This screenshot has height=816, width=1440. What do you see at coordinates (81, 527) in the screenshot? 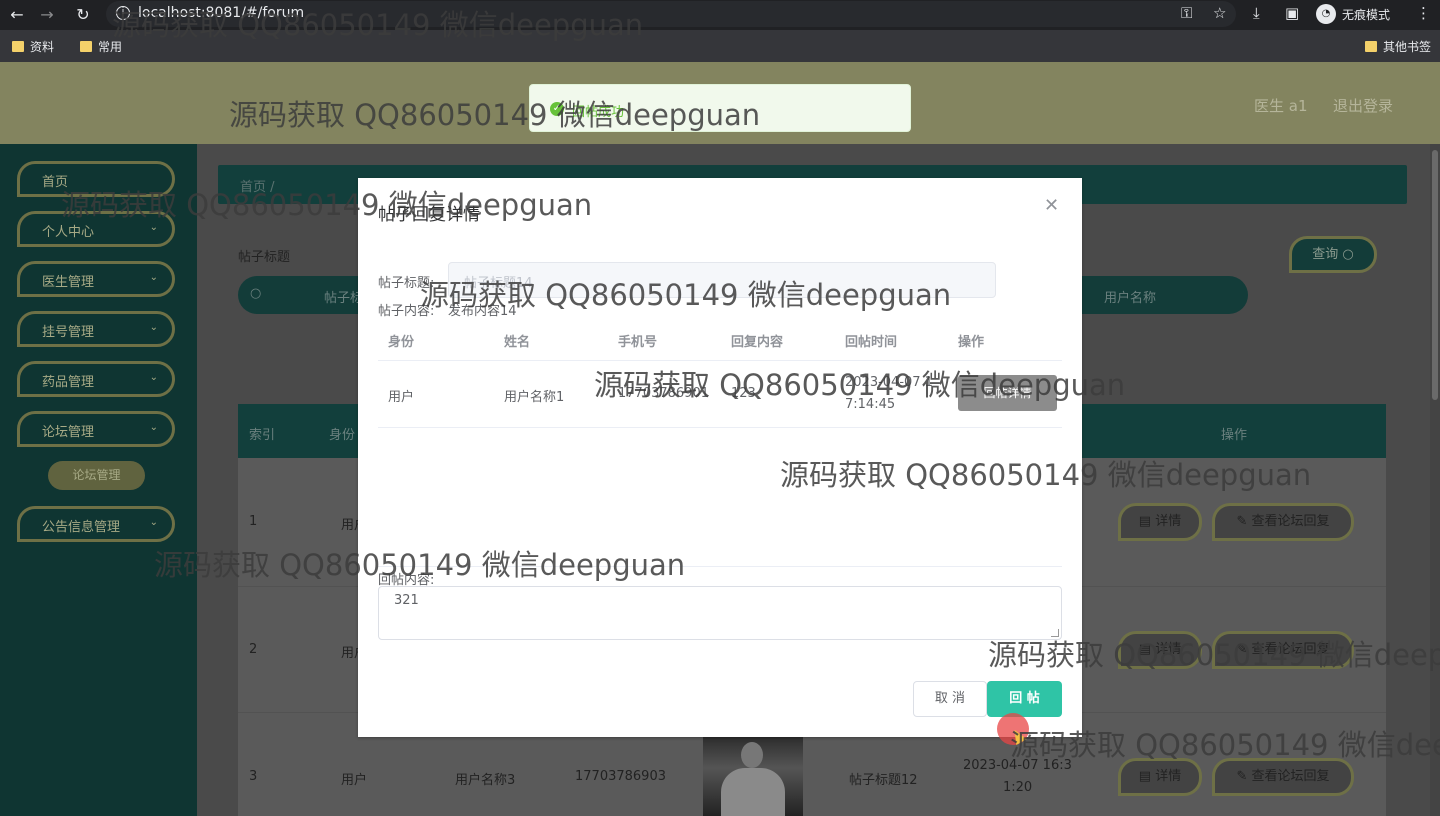
I see `sidebar-item-label: 公告信息管理` at bounding box center [81, 527].